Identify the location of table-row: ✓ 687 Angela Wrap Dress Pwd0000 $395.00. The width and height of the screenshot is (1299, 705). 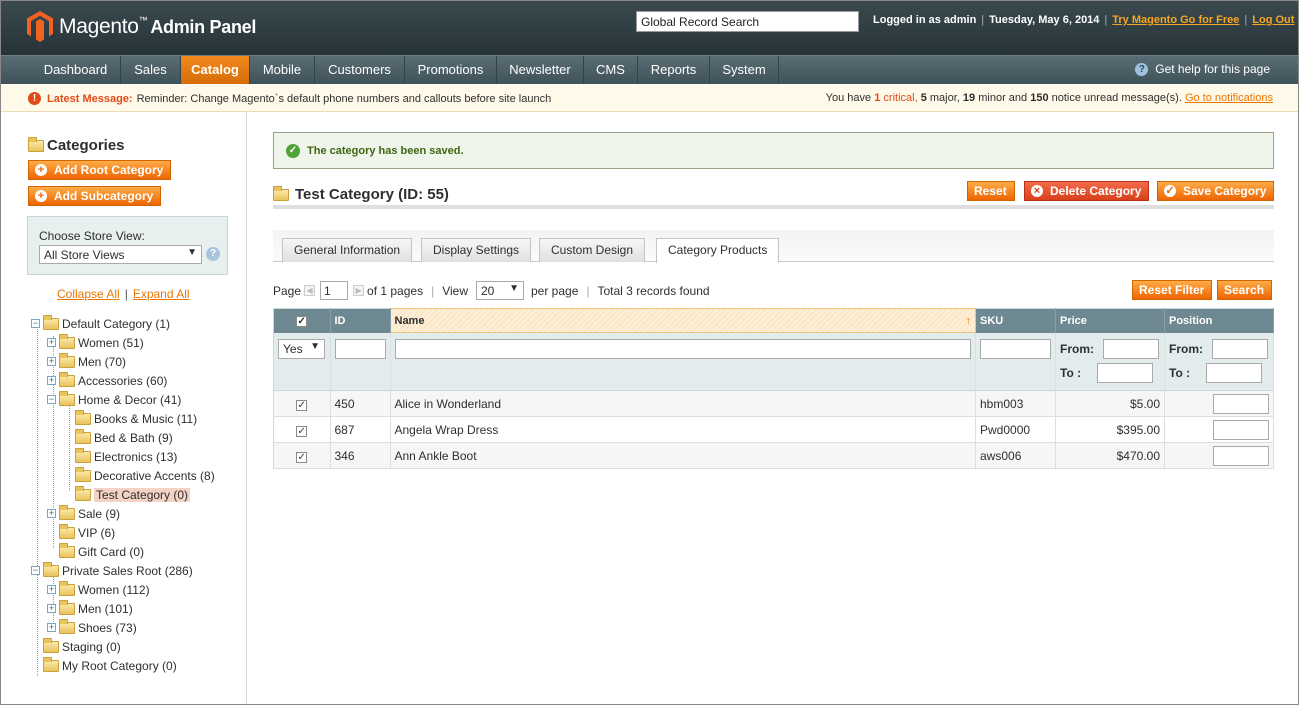
(773, 429).